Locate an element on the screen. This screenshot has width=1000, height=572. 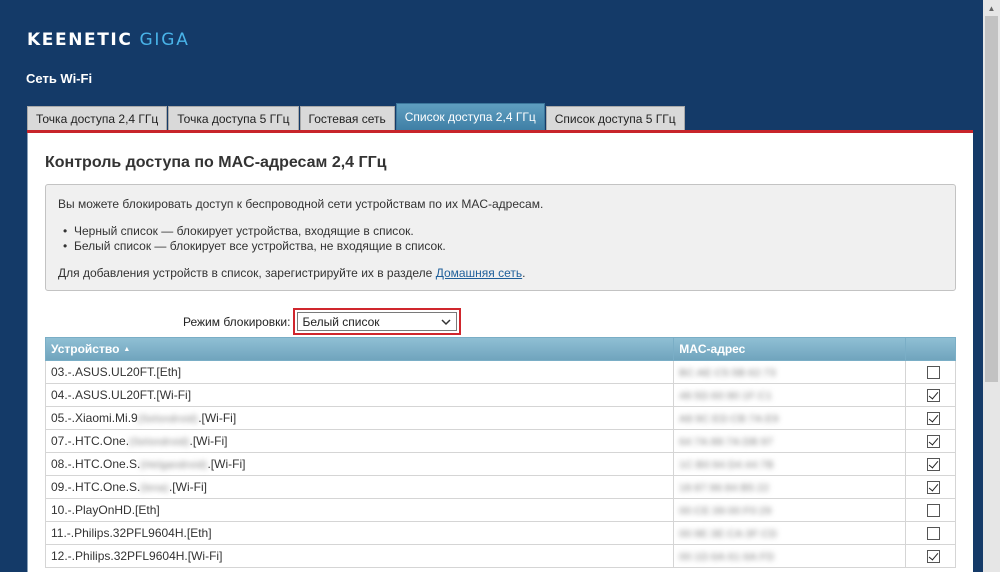
panel-title: Контроль доступа по MAC-адресам 2,4 ГГц is located at coordinates (216, 162).